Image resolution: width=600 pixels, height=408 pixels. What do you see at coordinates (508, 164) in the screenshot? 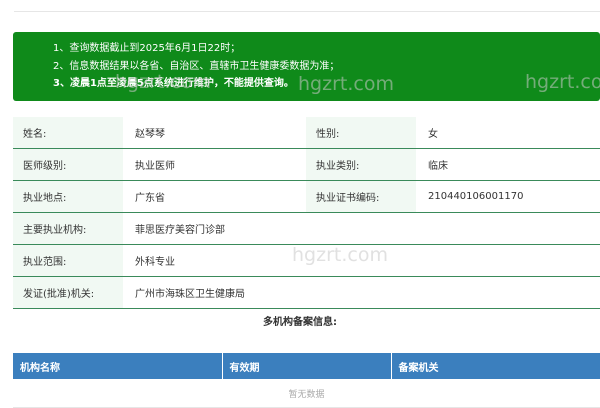
I see `category-value: 临床` at bounding box center [508, 164].